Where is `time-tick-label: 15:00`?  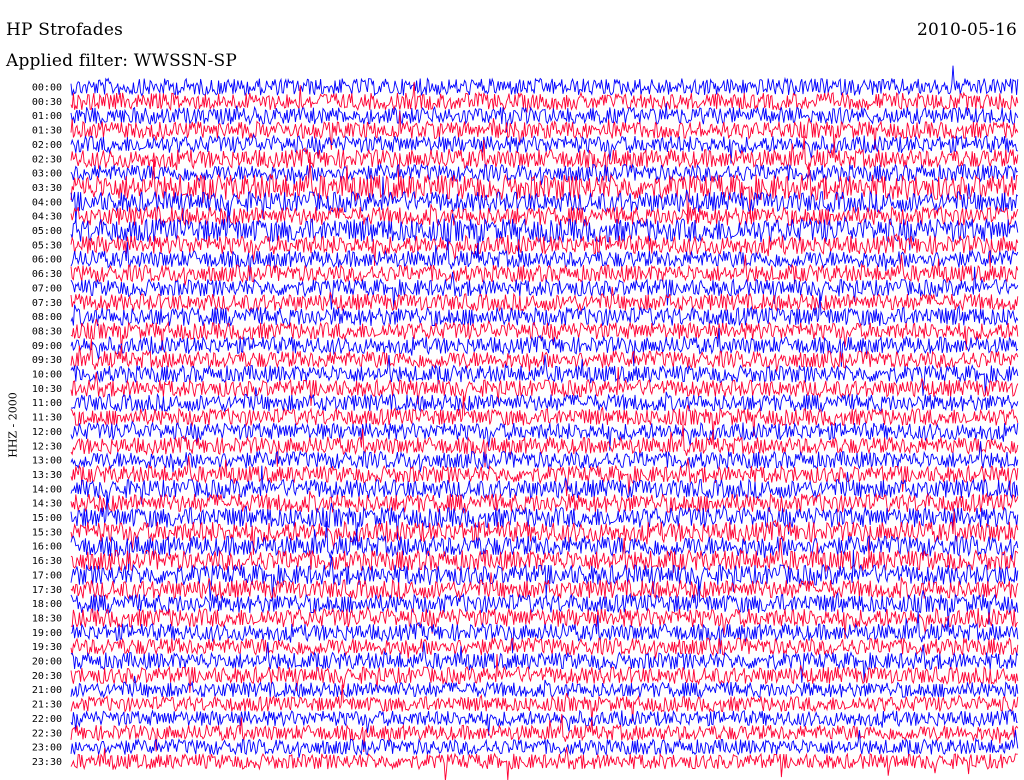
time-tick-label: 15:00 is located at coordinates (47, 518).